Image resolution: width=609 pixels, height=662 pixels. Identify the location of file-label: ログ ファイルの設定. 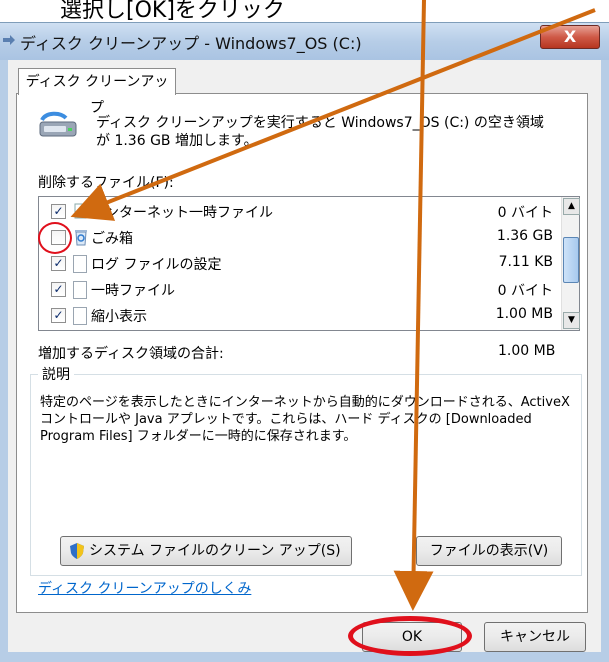
(156, 265).